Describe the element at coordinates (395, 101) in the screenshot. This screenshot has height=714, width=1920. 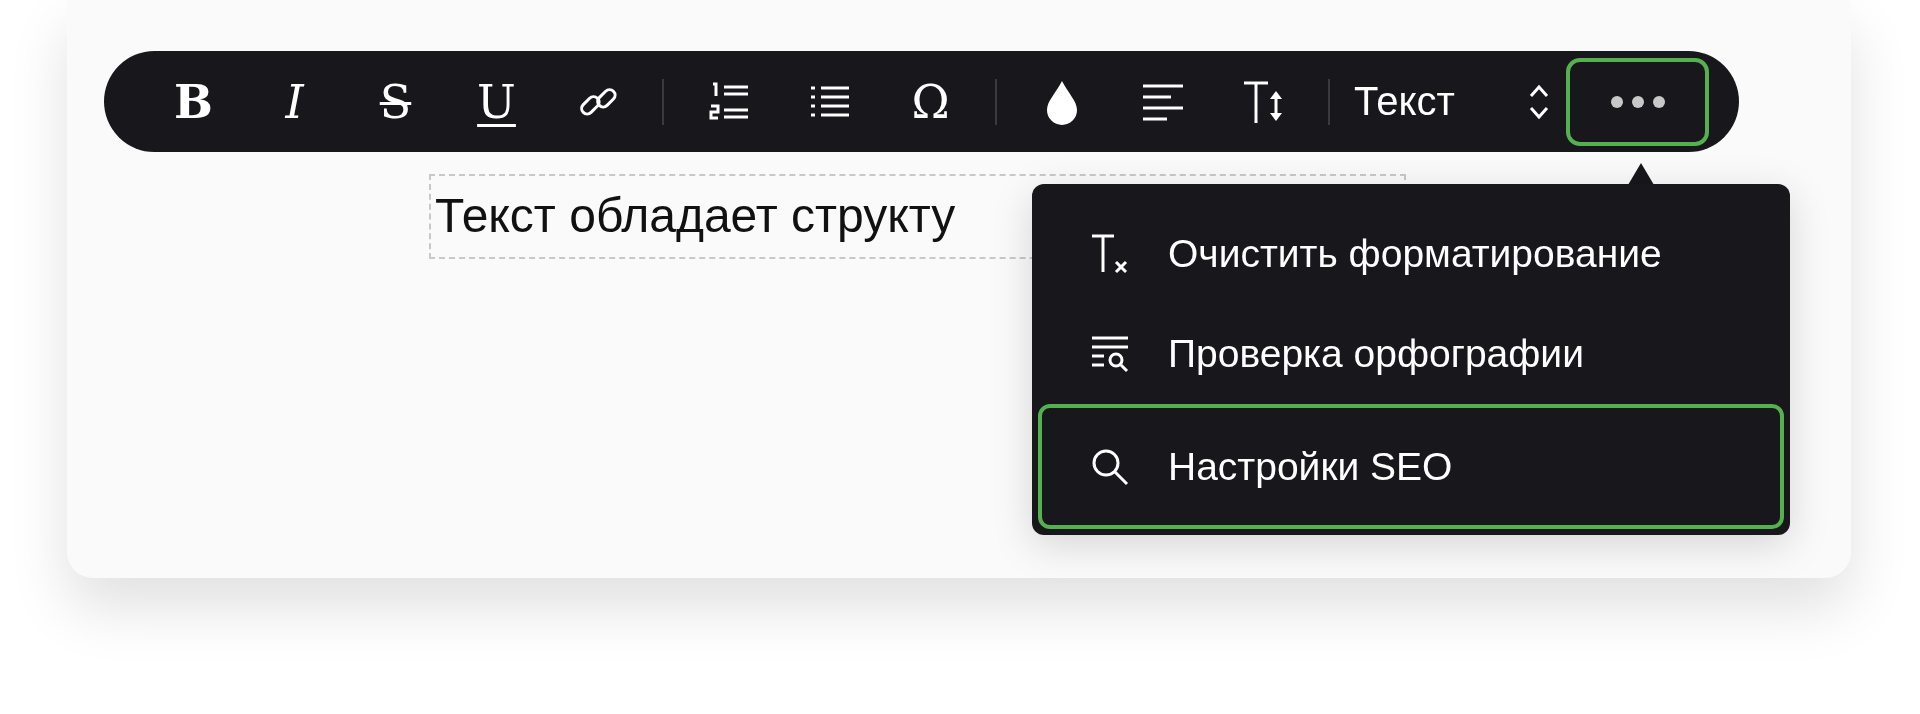
I see `strike-button: S` at that location.